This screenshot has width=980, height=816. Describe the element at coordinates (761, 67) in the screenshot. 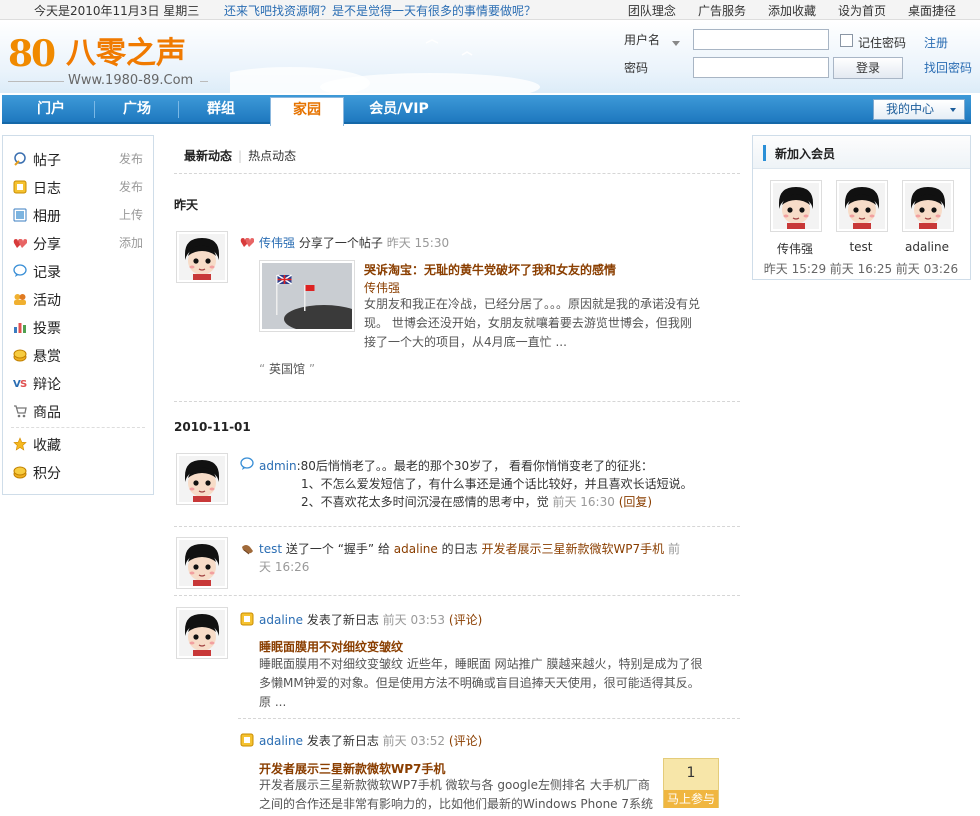

I see `password-input` at that location.